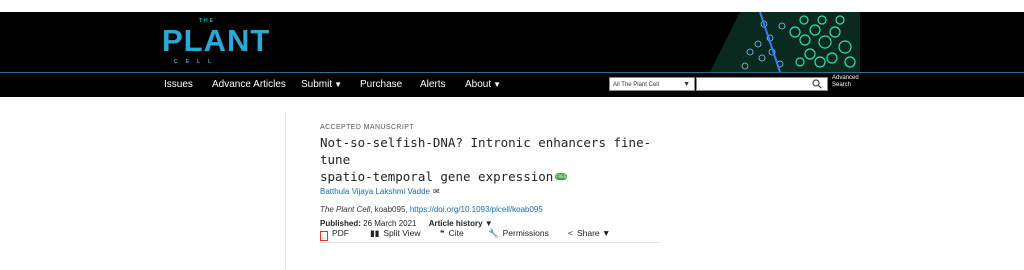 This screenshot has height=270, width=1024. I want to click on nav-submit: Submit ▼, so click(321, 85).